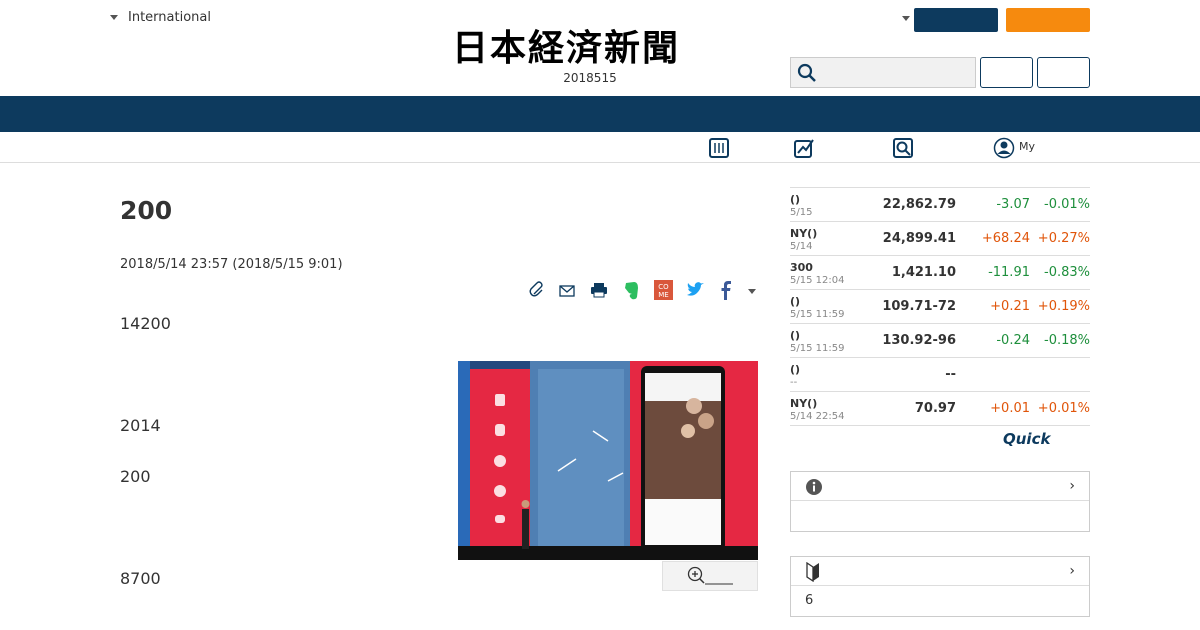  What do you see at coordinates (140, 578) in the screenshot?
I see `article-paragraph: 8700` at bounding box center [140, 578].